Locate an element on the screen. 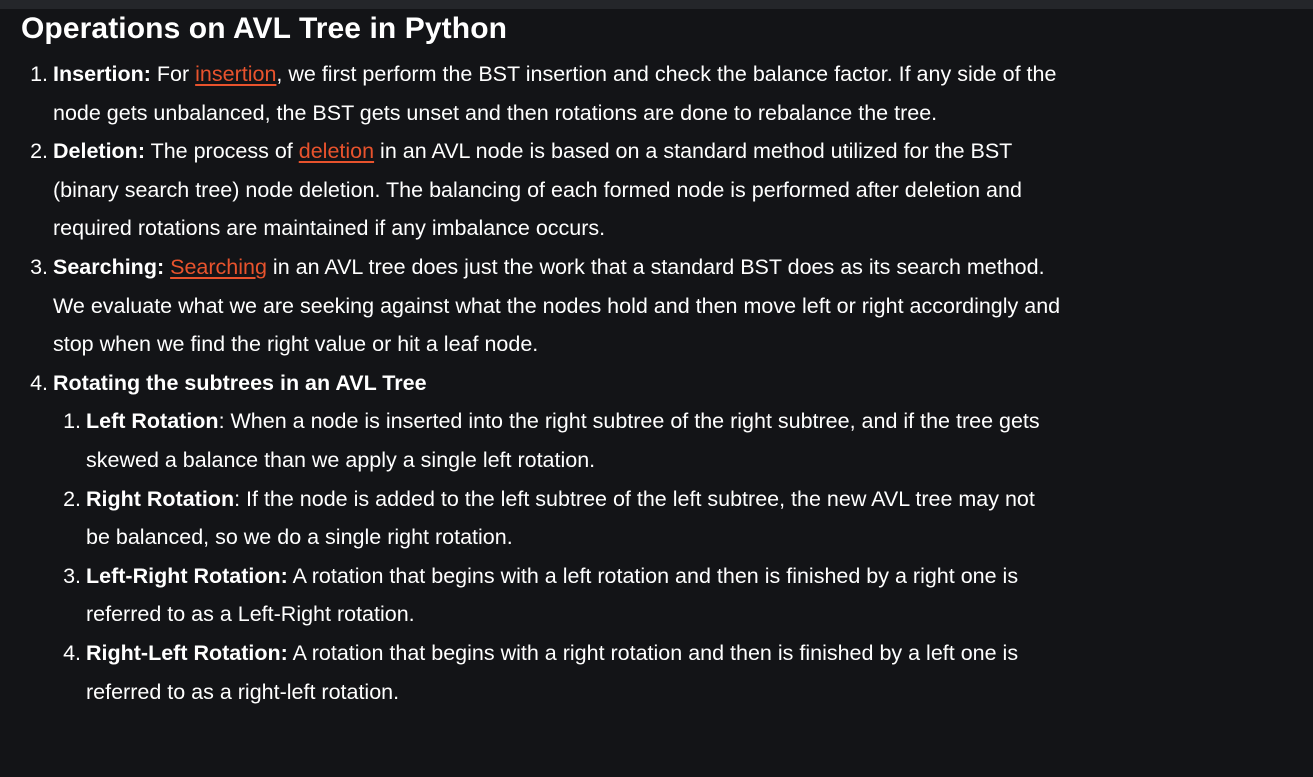 This screenshot has height=777, width=1313. item-label: Left Rotation is located at coordinates (152, 421).